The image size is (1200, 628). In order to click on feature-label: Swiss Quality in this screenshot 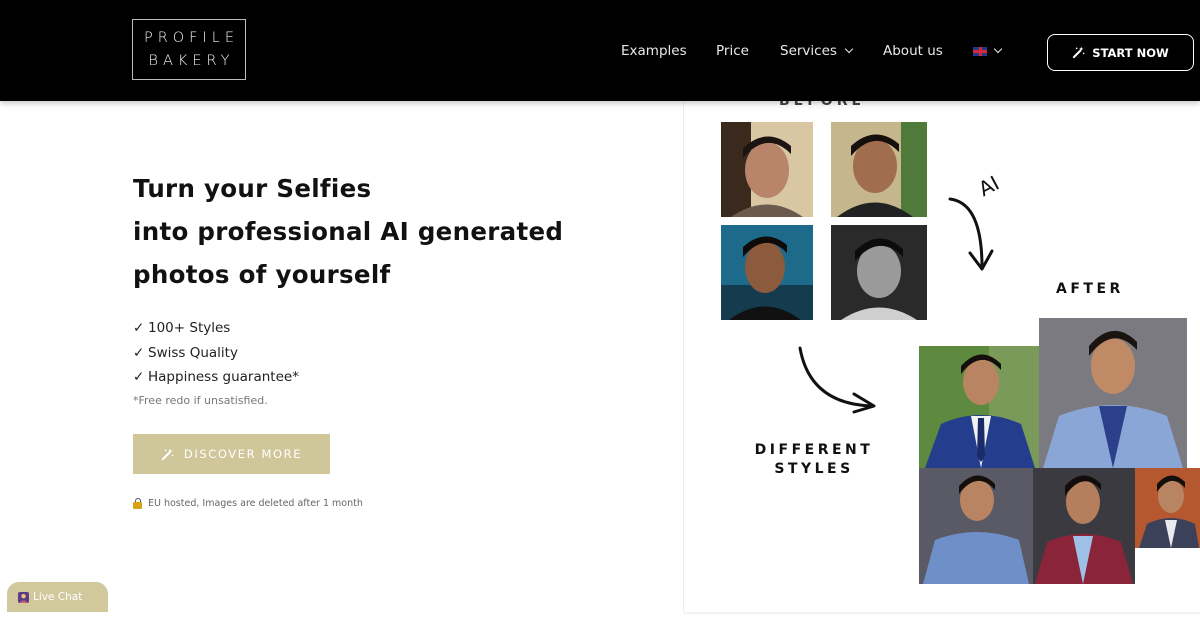, I will do `click(193, 352)`.